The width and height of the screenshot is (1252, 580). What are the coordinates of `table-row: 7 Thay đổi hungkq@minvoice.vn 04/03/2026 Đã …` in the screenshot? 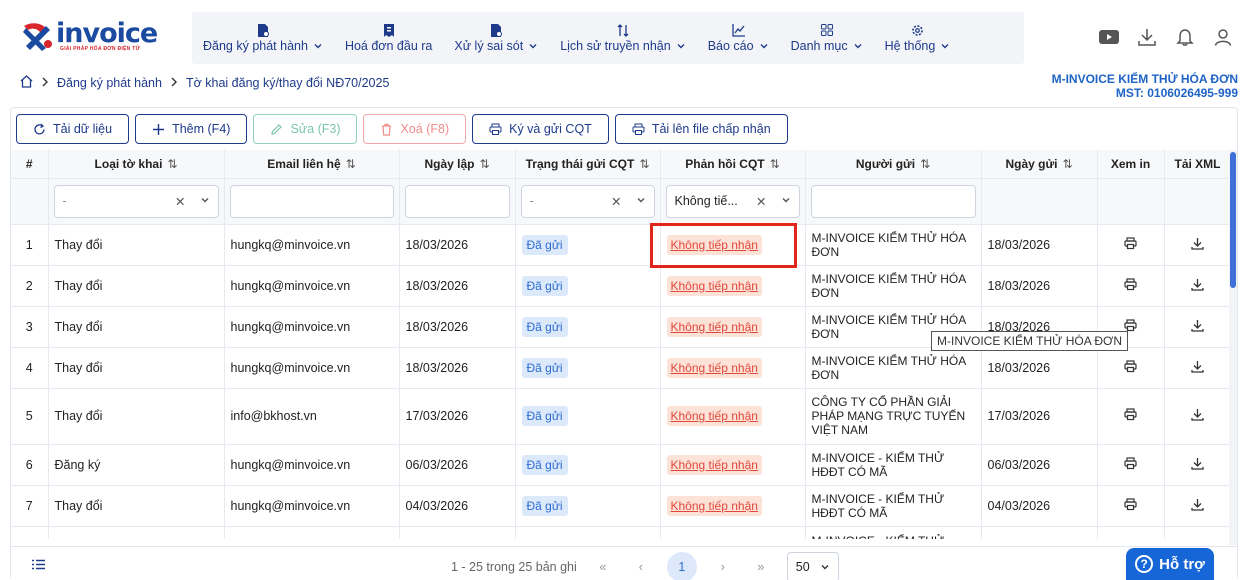 It's located at (621, 506).